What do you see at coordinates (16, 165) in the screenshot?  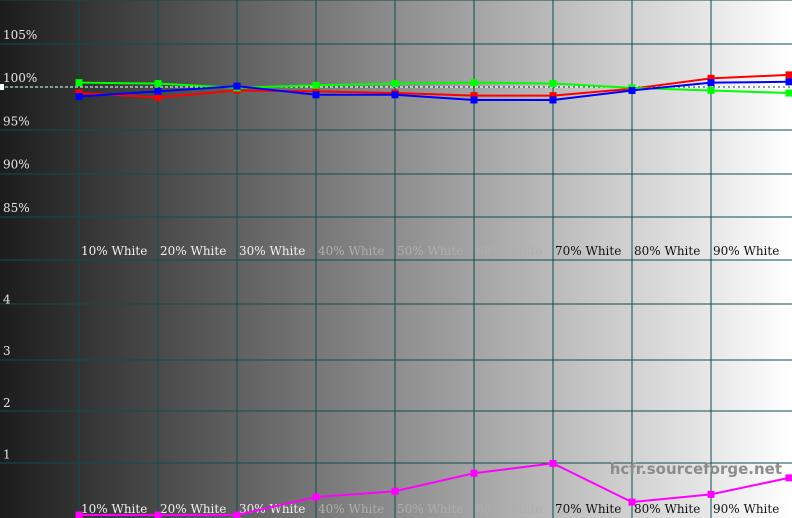 I see `y-tick-label: 90%` at bounding box center [16, 165].